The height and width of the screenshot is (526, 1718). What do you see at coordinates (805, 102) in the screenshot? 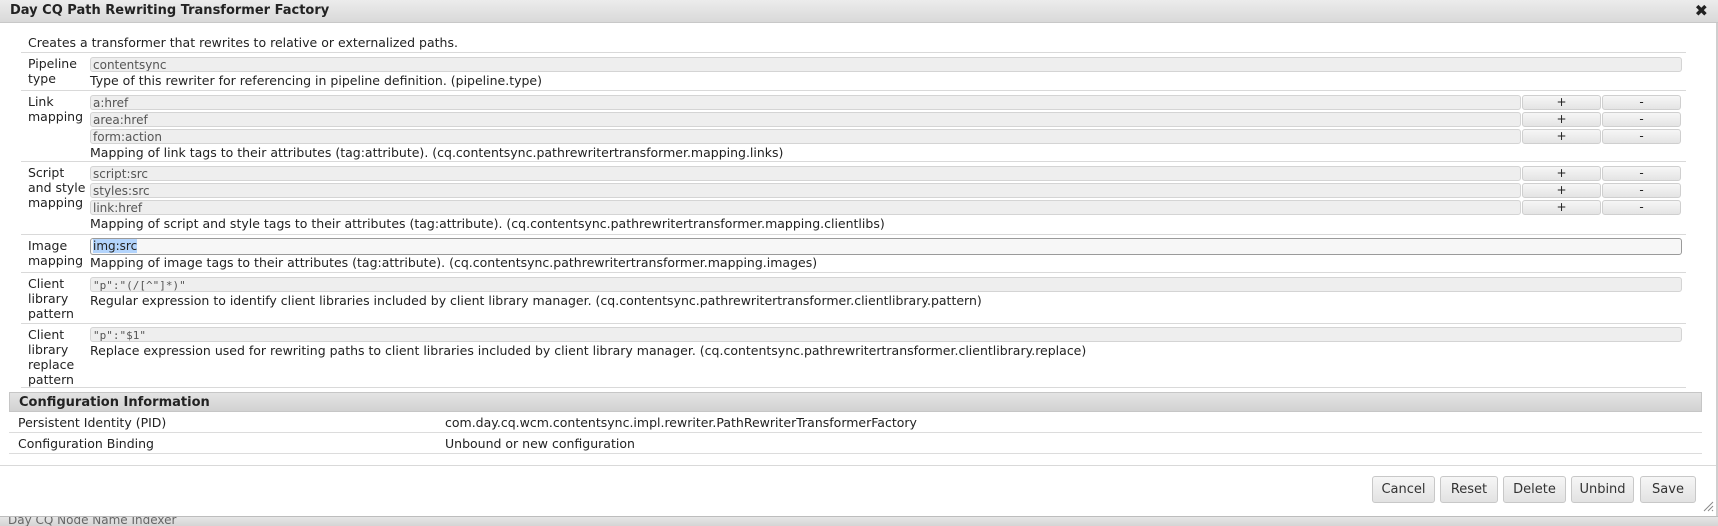
I see `link-mapping-input: a:href` at bounding box center [805, 102].